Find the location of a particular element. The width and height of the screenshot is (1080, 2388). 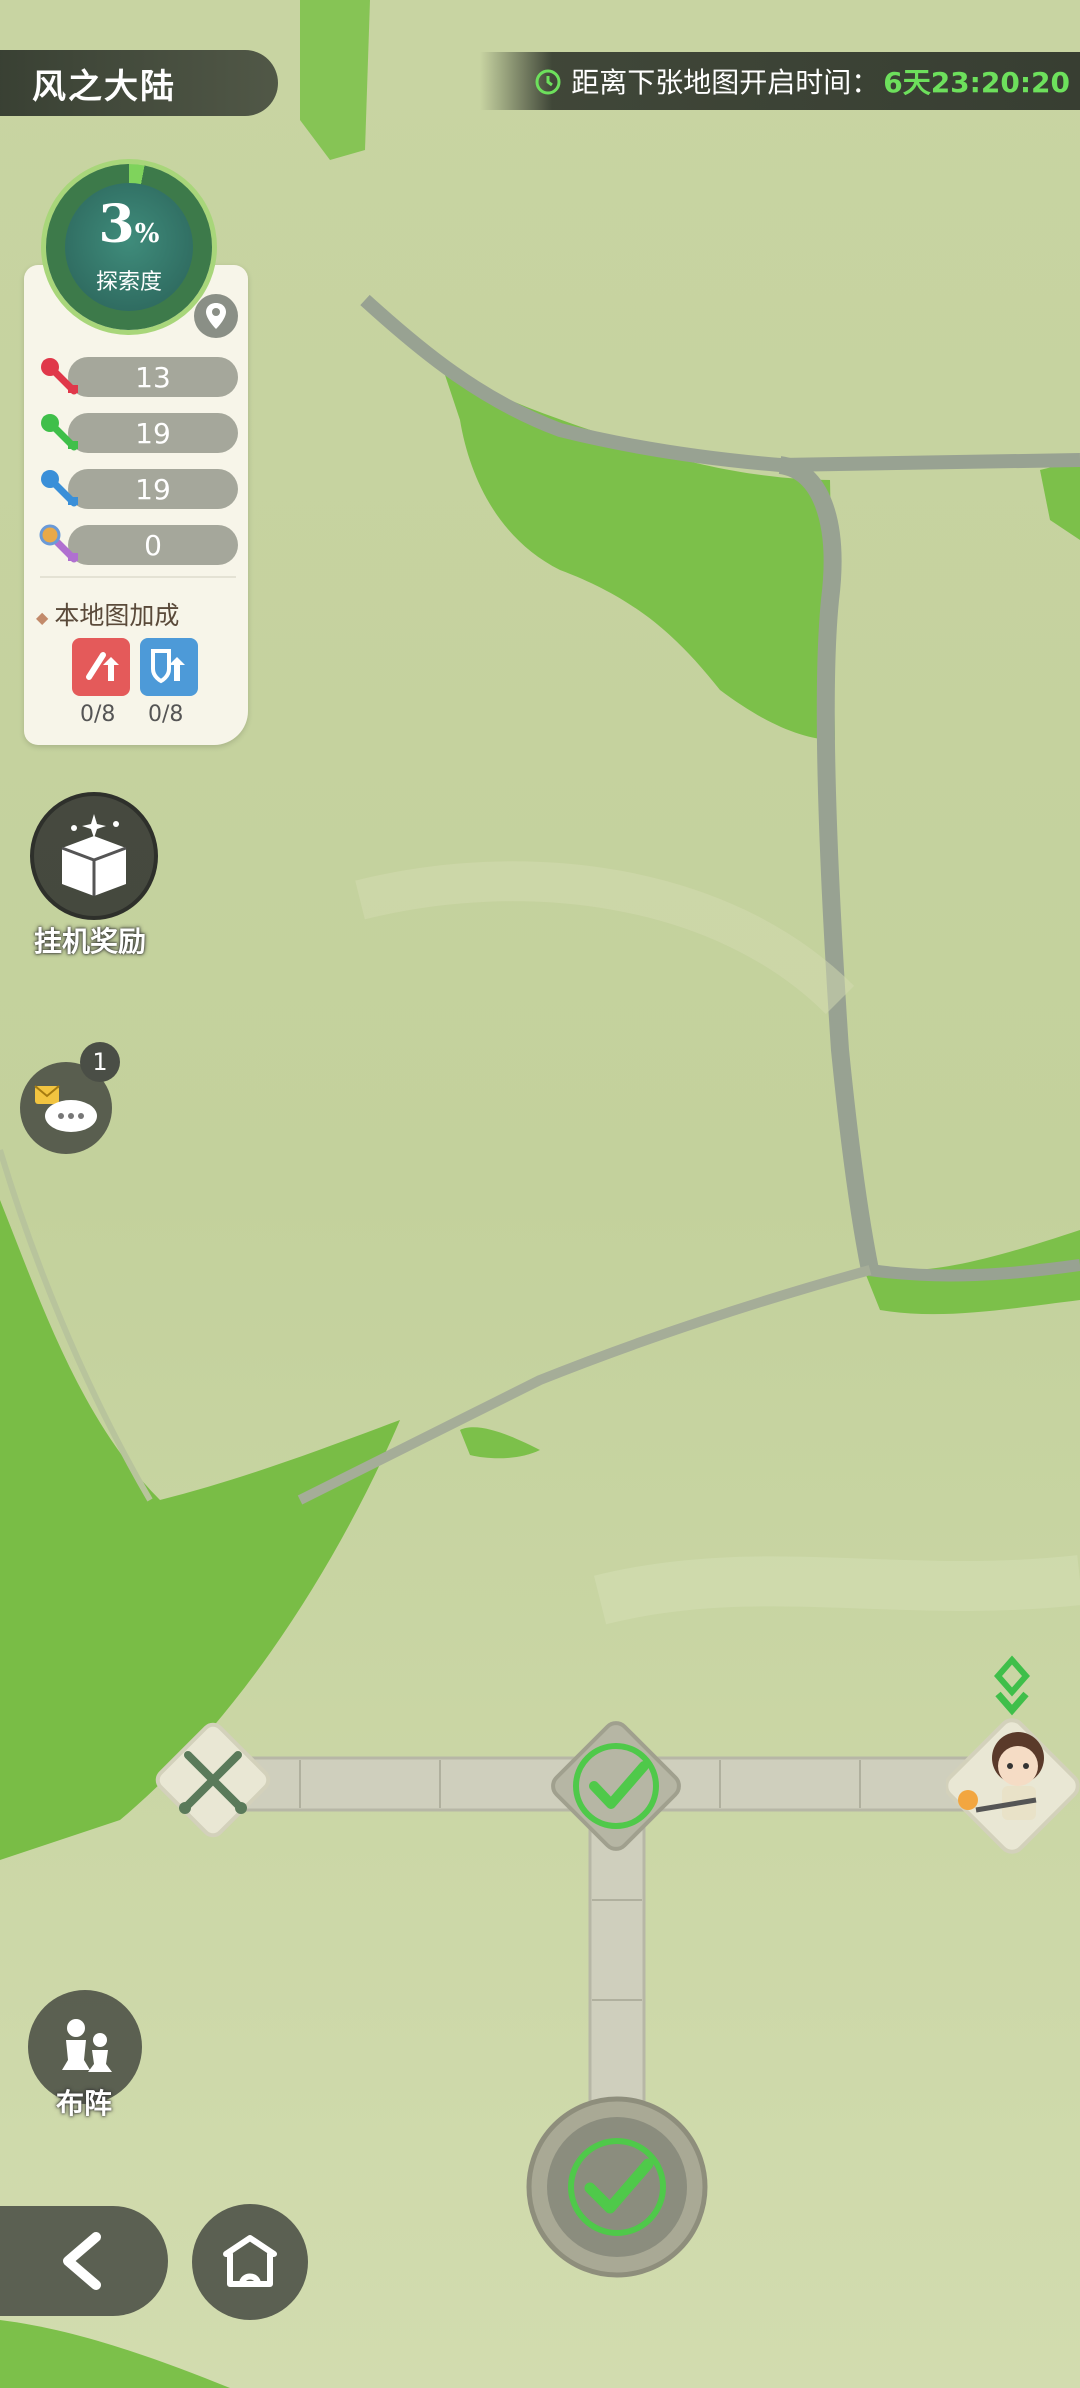

gift-box-icon is located at coordinates (94, 855).